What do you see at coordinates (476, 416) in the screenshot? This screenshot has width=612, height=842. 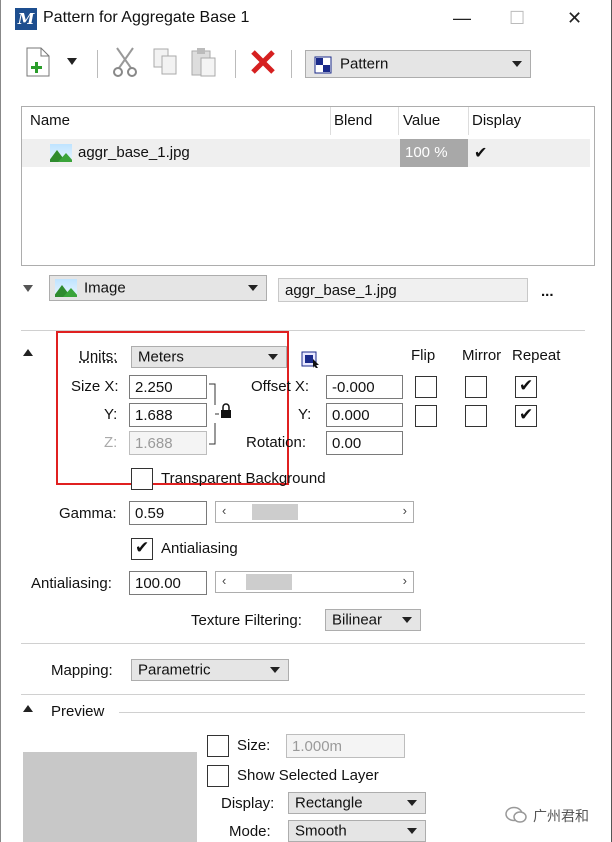 I see `mirror-y-checkbox` at bounding box center [476, 416].